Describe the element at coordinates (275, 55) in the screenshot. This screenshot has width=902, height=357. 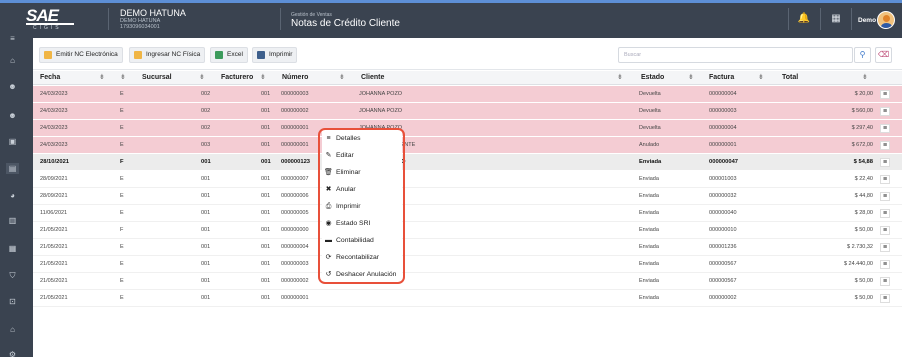
I see `imprimir-button: Imprimir` at that location.